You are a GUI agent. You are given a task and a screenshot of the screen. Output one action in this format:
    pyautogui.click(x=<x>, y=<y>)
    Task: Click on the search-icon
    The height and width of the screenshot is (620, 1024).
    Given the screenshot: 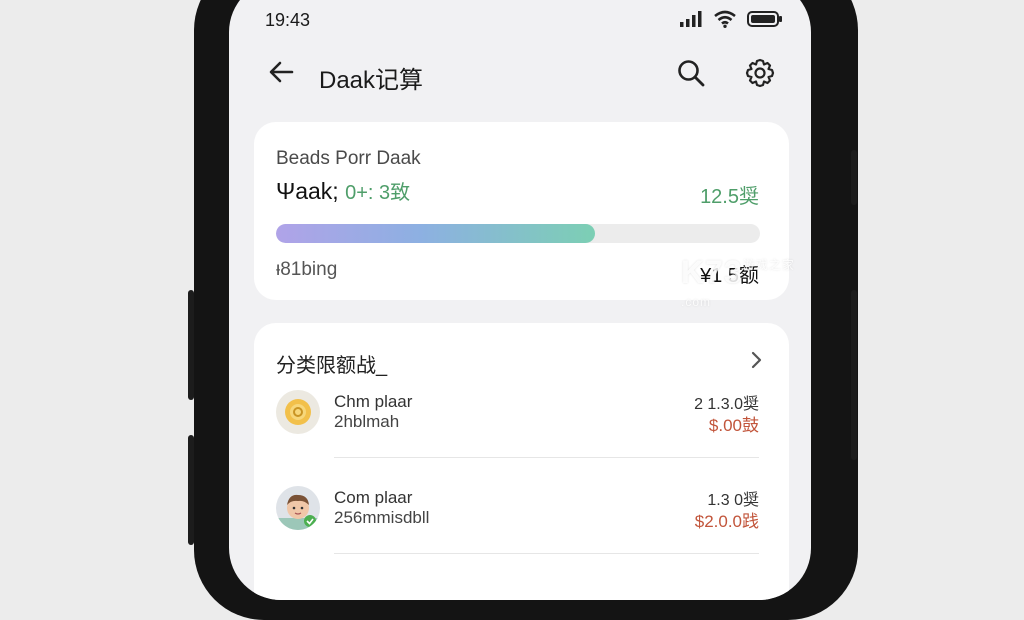 What is the action you would take?
    pyautogui.click(x=691, y=73)
    